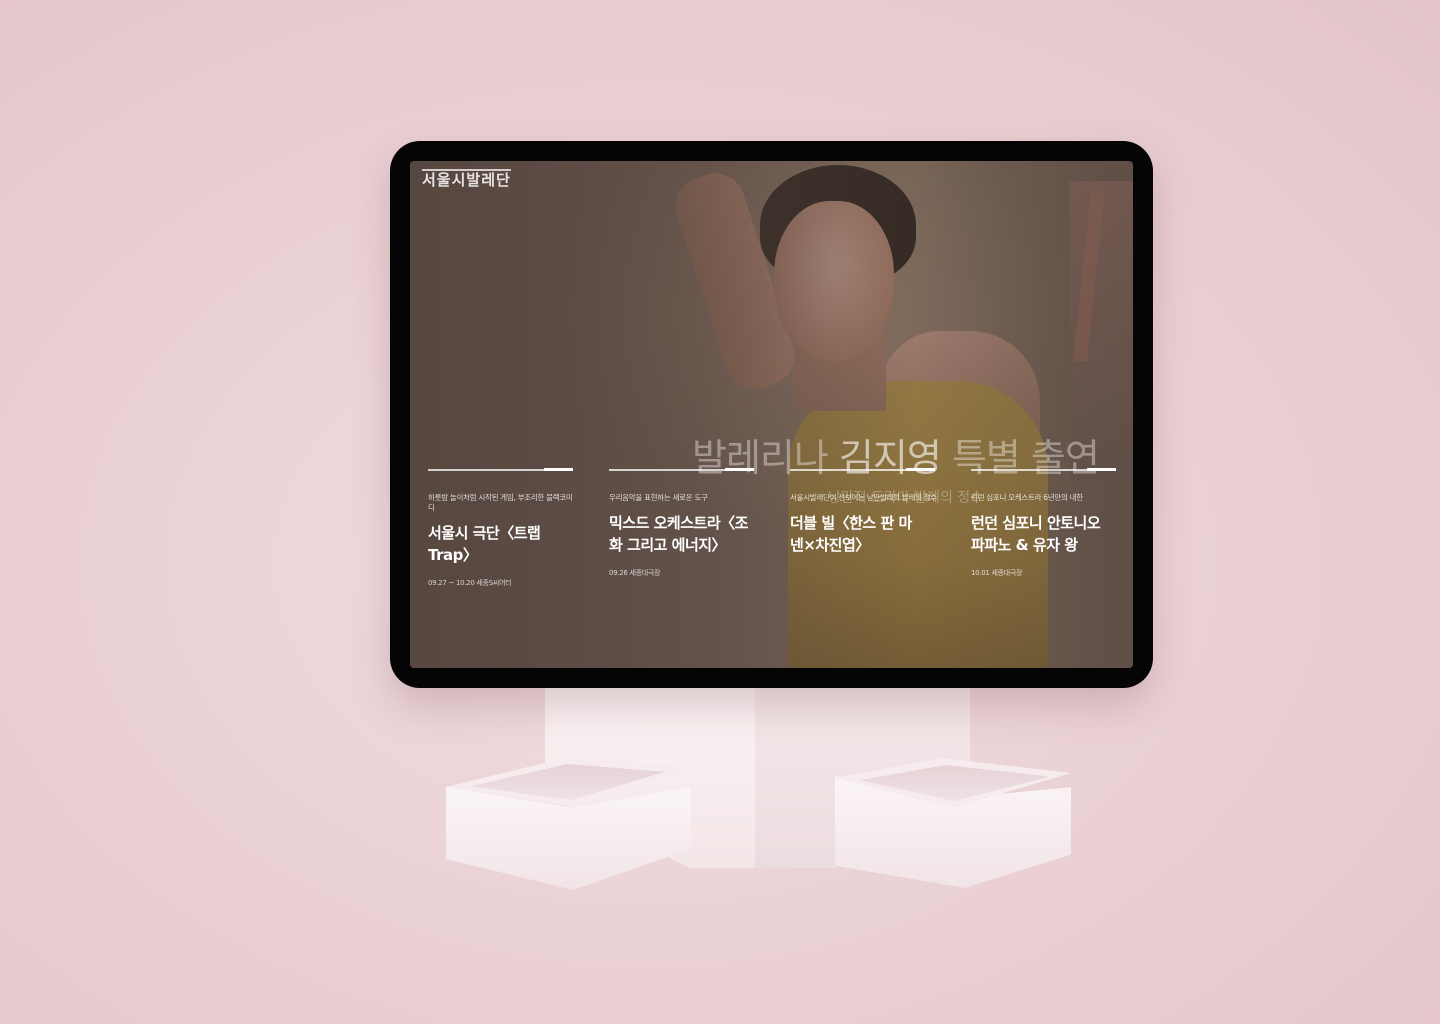 This screenshot has width=1440, height=1024. I want to click on card-title: 믹스드 오케스트라〈조화 그리고 에너지〉, so click(678, 534).